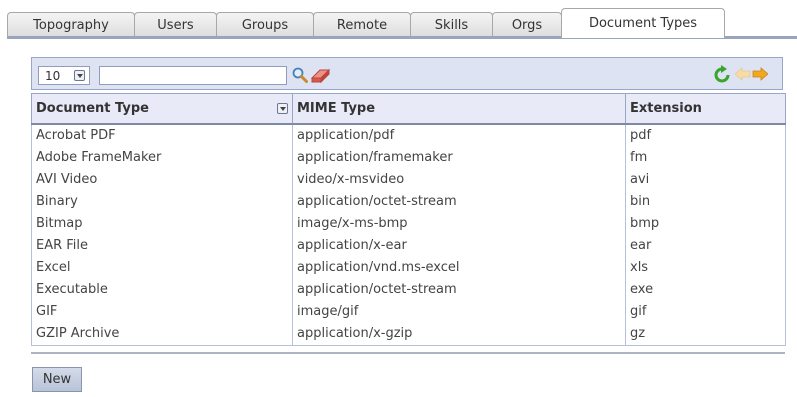 The image size is (797, 397). What do you see at coordinates (459, 267) in the screenshot?
I see `cell-mime-type: application/vnd.ms-excel` at bounding box center [459, 267].